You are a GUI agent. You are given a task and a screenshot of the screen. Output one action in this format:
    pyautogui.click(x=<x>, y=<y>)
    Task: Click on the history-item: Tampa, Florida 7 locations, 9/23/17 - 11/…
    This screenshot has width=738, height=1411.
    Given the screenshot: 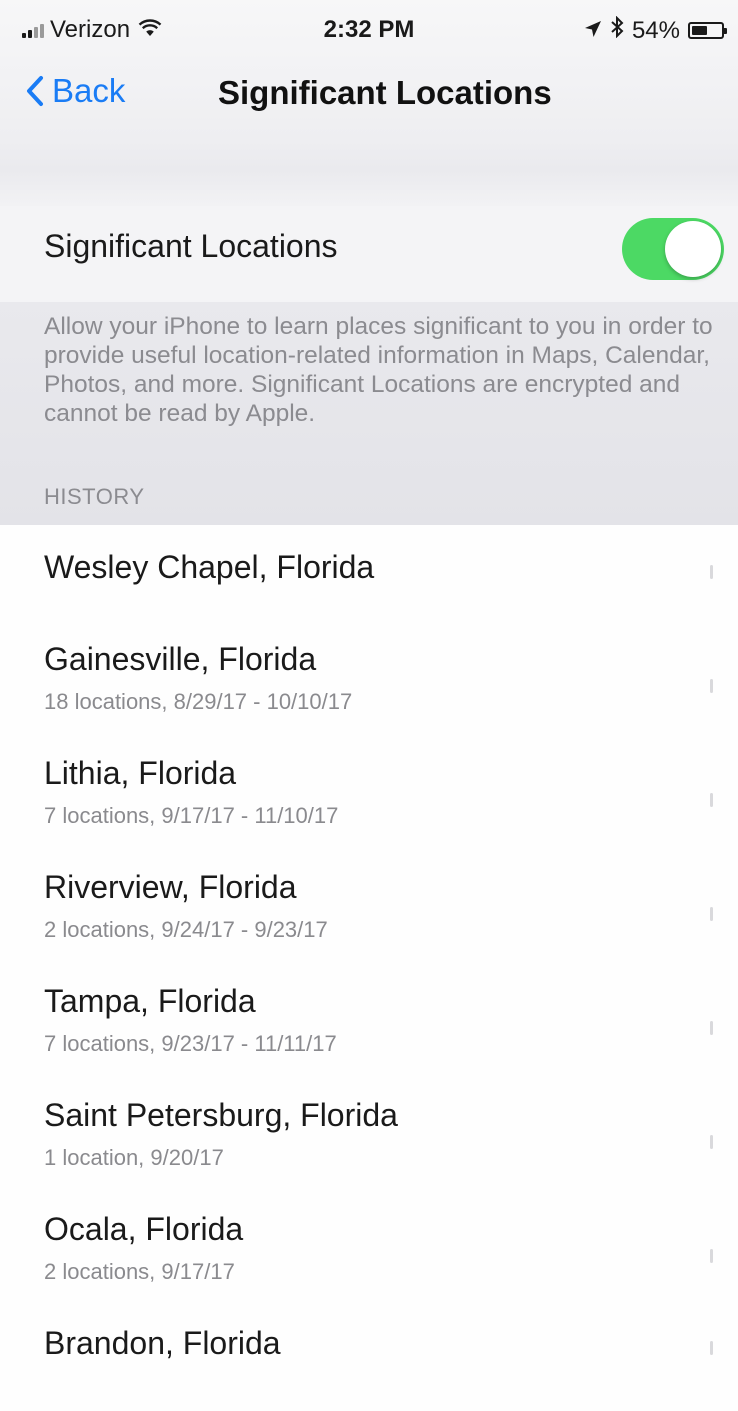 What is the action you would take?
    pyautogui.click(x=369, y=1014)
    